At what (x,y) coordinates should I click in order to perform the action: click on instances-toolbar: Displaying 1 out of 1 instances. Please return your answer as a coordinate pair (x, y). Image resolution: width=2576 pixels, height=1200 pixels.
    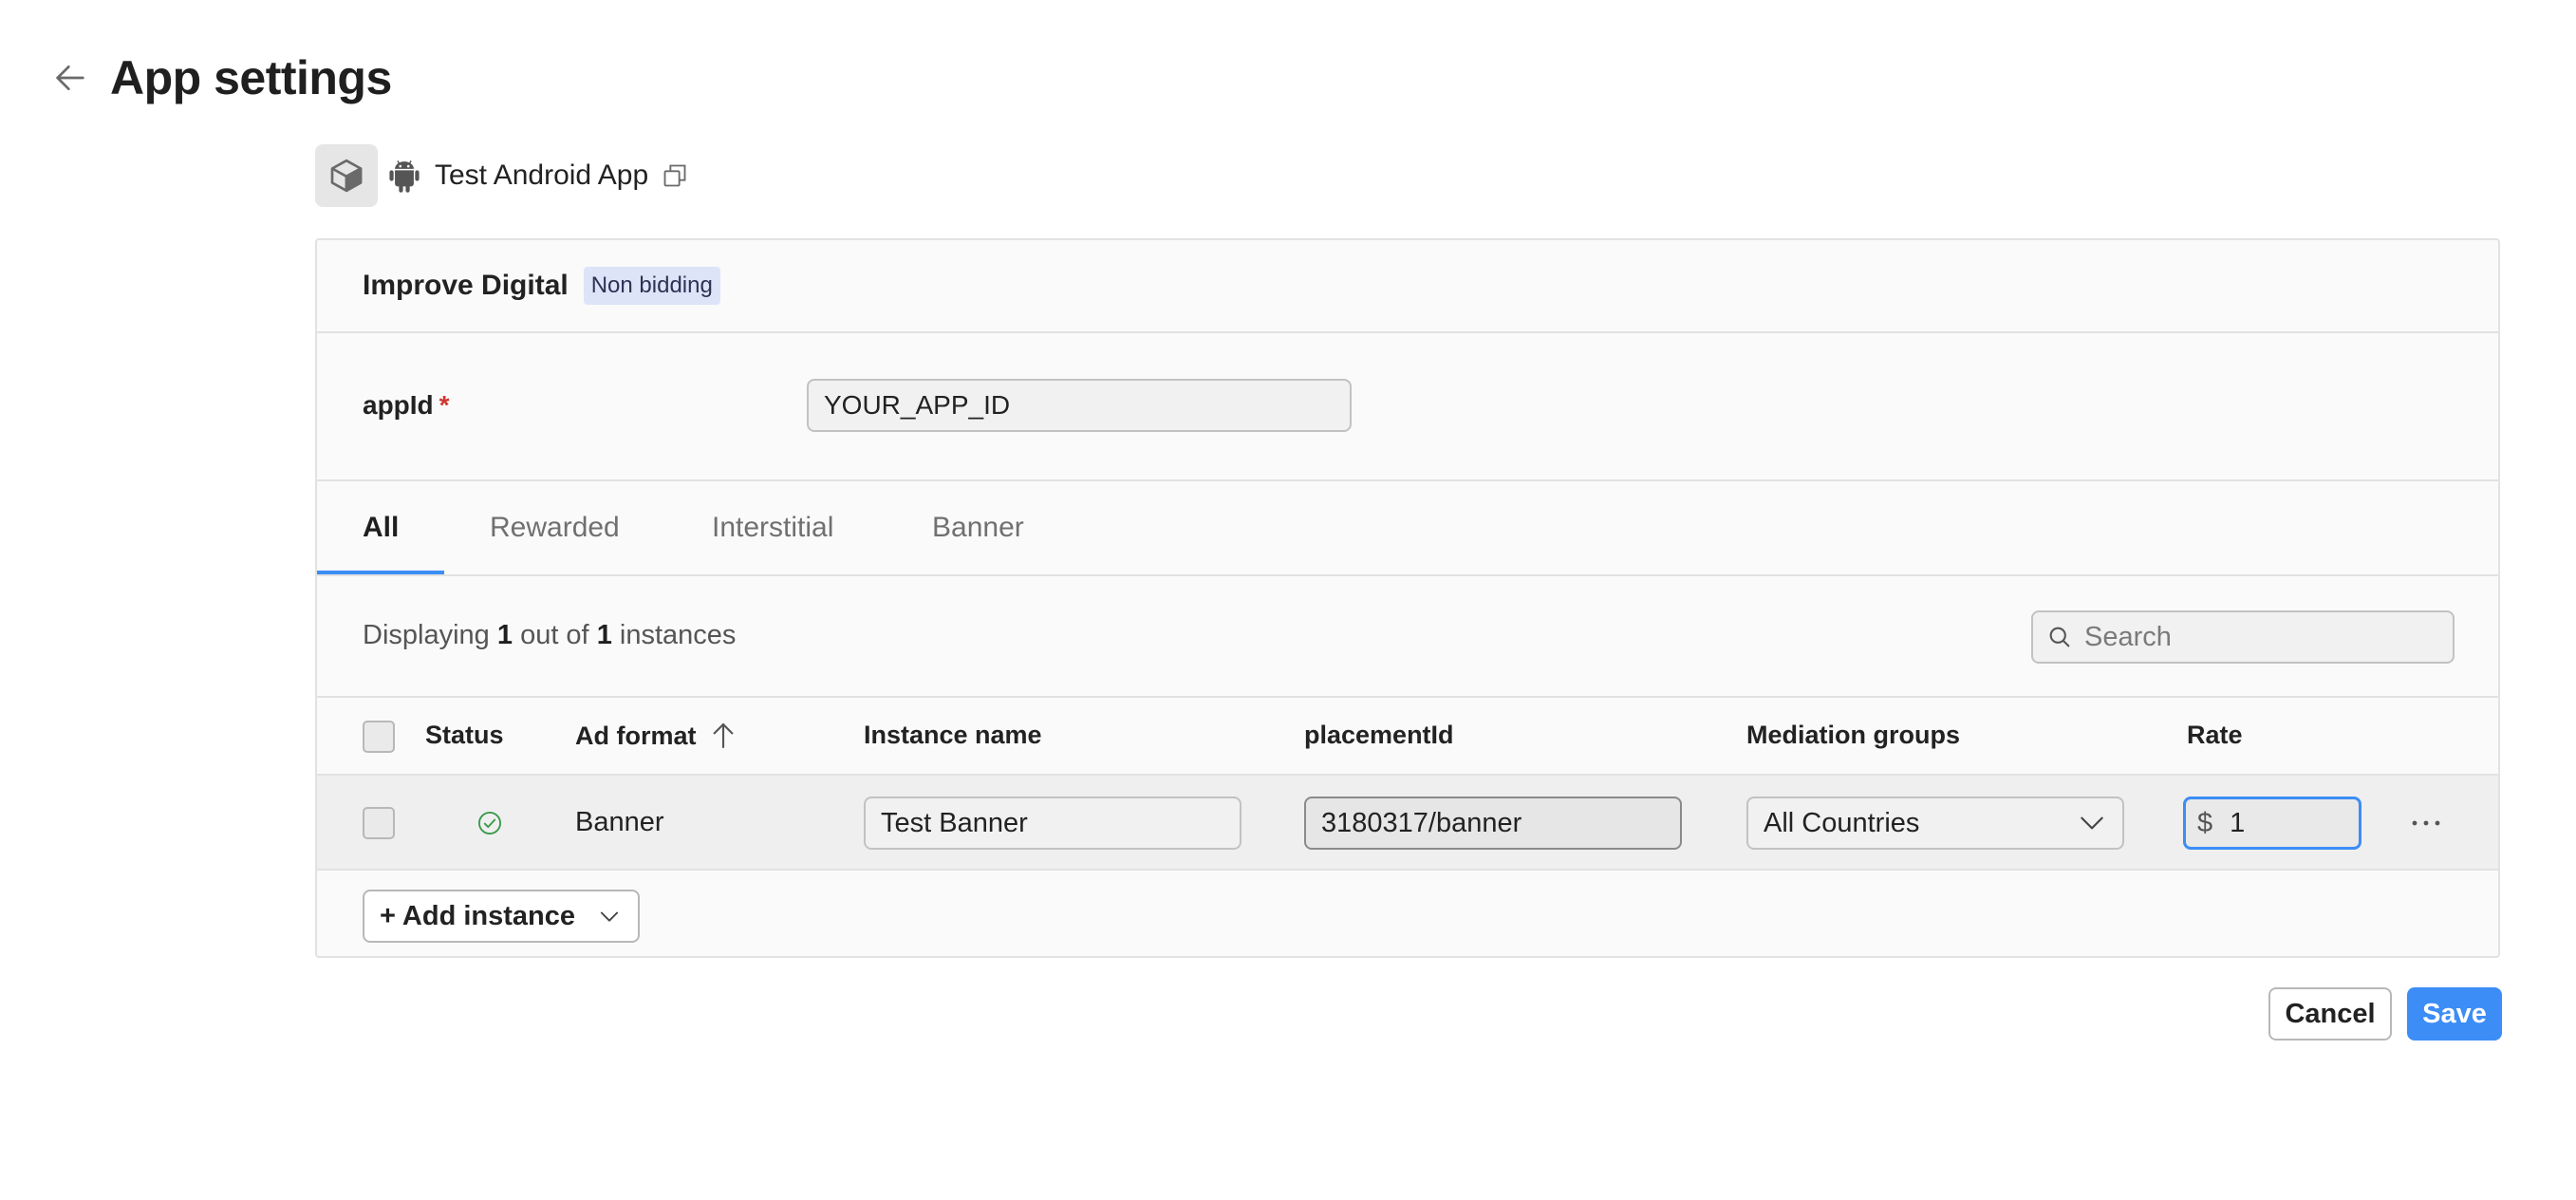
    Looking at the image, I should click on (1407, 637).